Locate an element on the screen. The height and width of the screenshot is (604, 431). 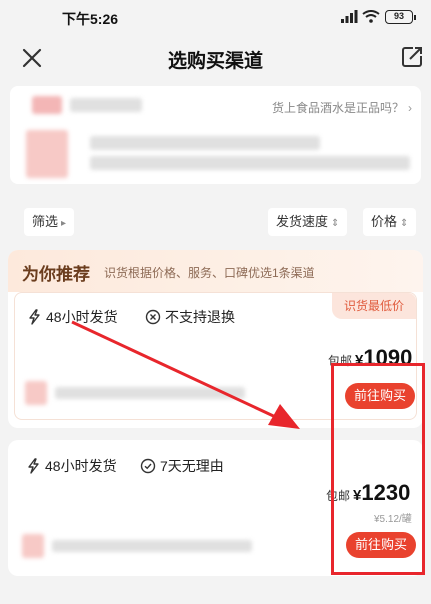
filter-button: 筛选 ▸ is located at coordinates (49, 222).